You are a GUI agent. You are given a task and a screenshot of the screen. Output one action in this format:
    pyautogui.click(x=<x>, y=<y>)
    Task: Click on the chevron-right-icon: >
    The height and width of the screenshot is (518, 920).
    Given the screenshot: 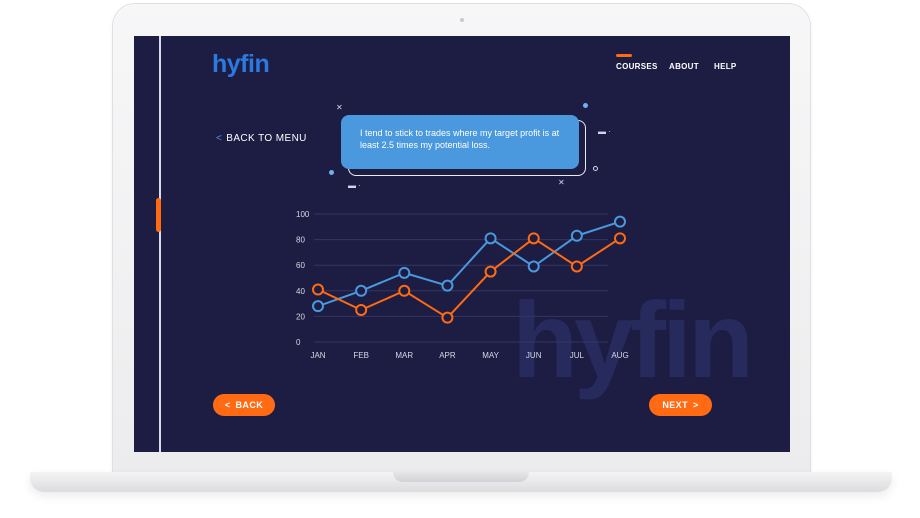 What is the action you would take?
    pyautogui.click(x=695, y=405)
    